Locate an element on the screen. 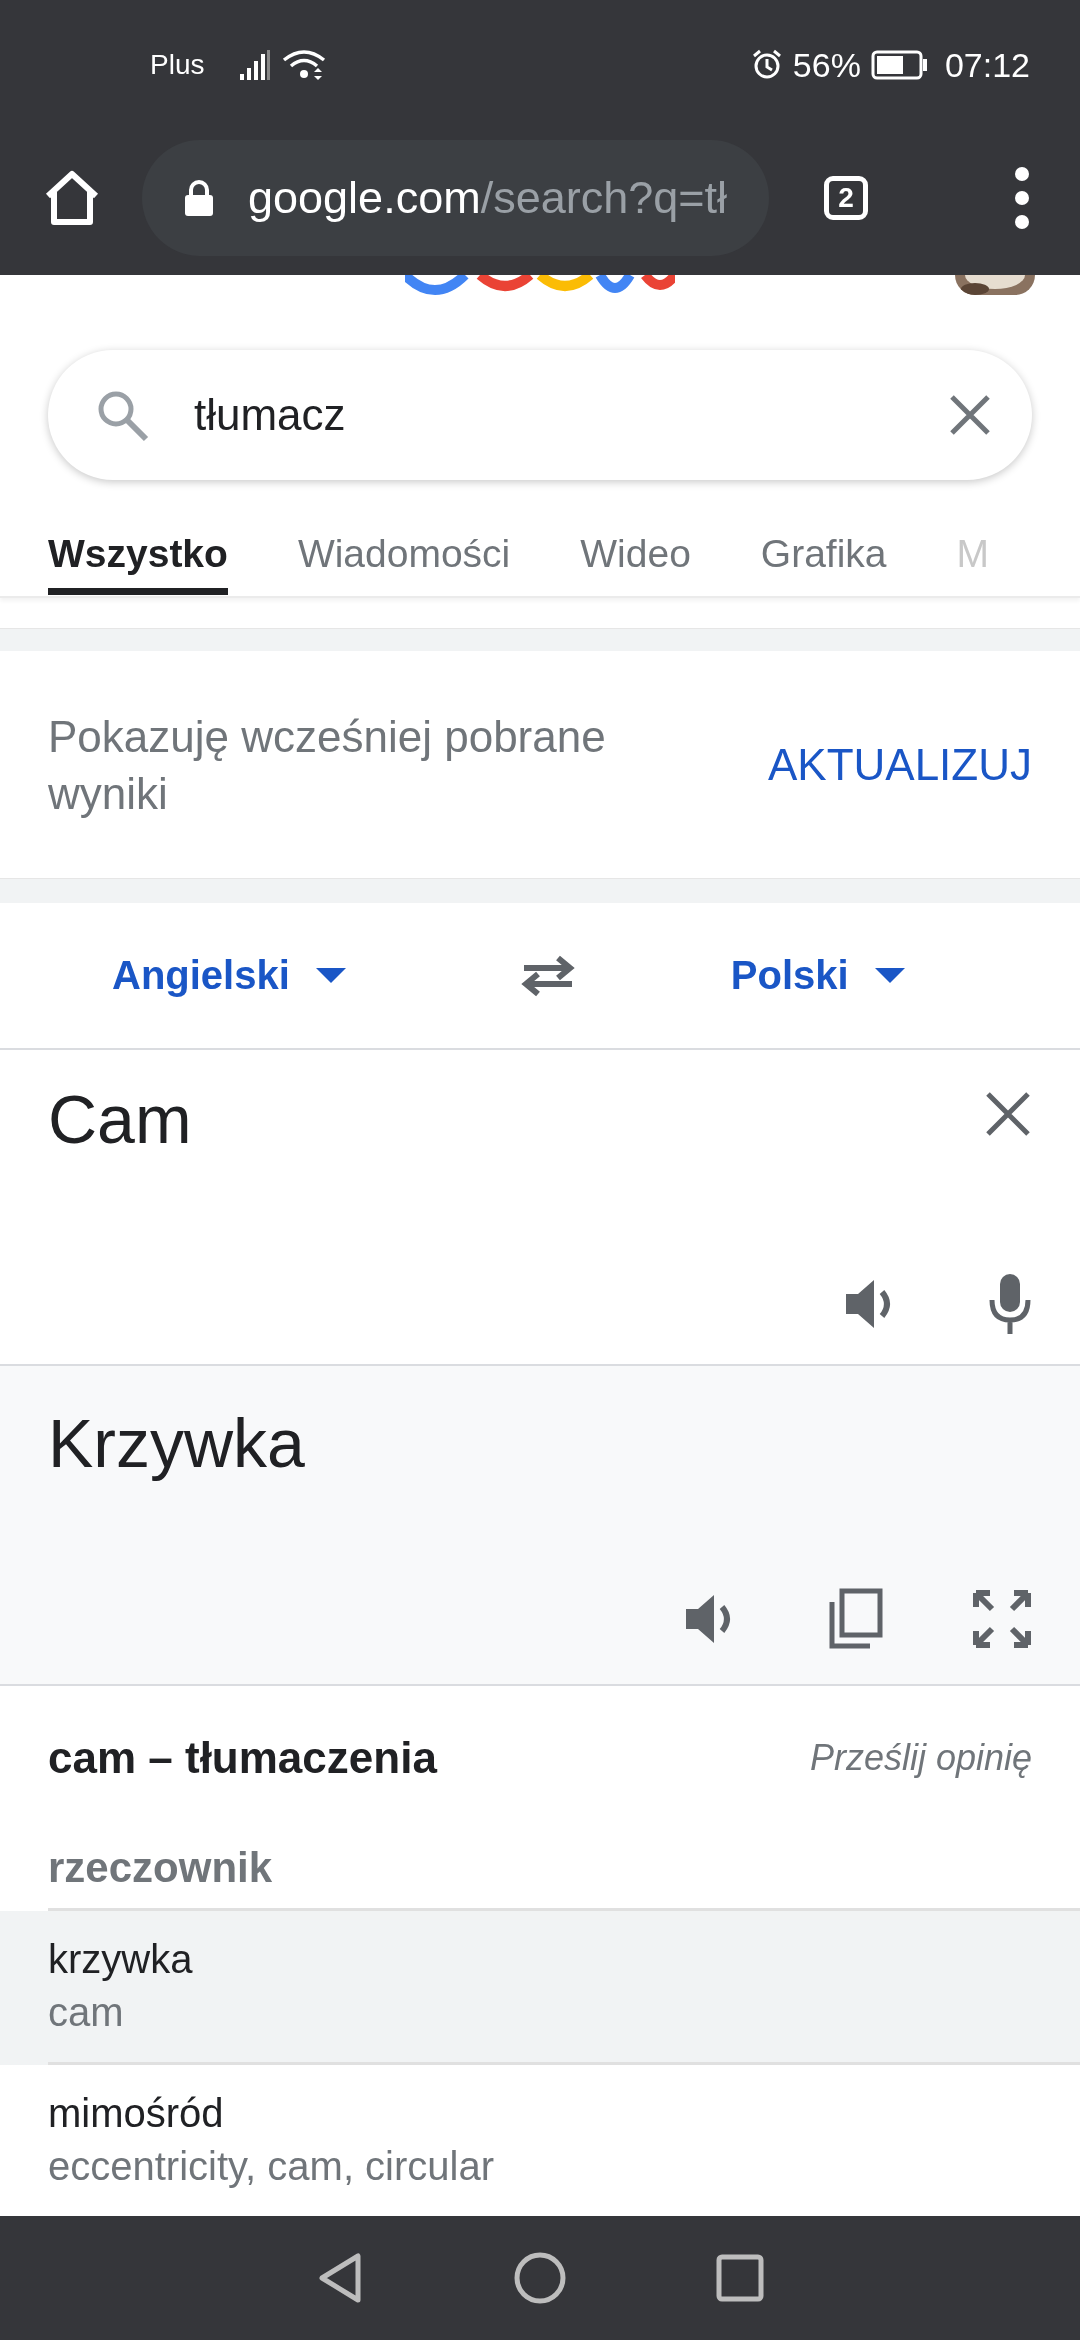  translation-word: mimośród is located at coordinates (136, 2113).